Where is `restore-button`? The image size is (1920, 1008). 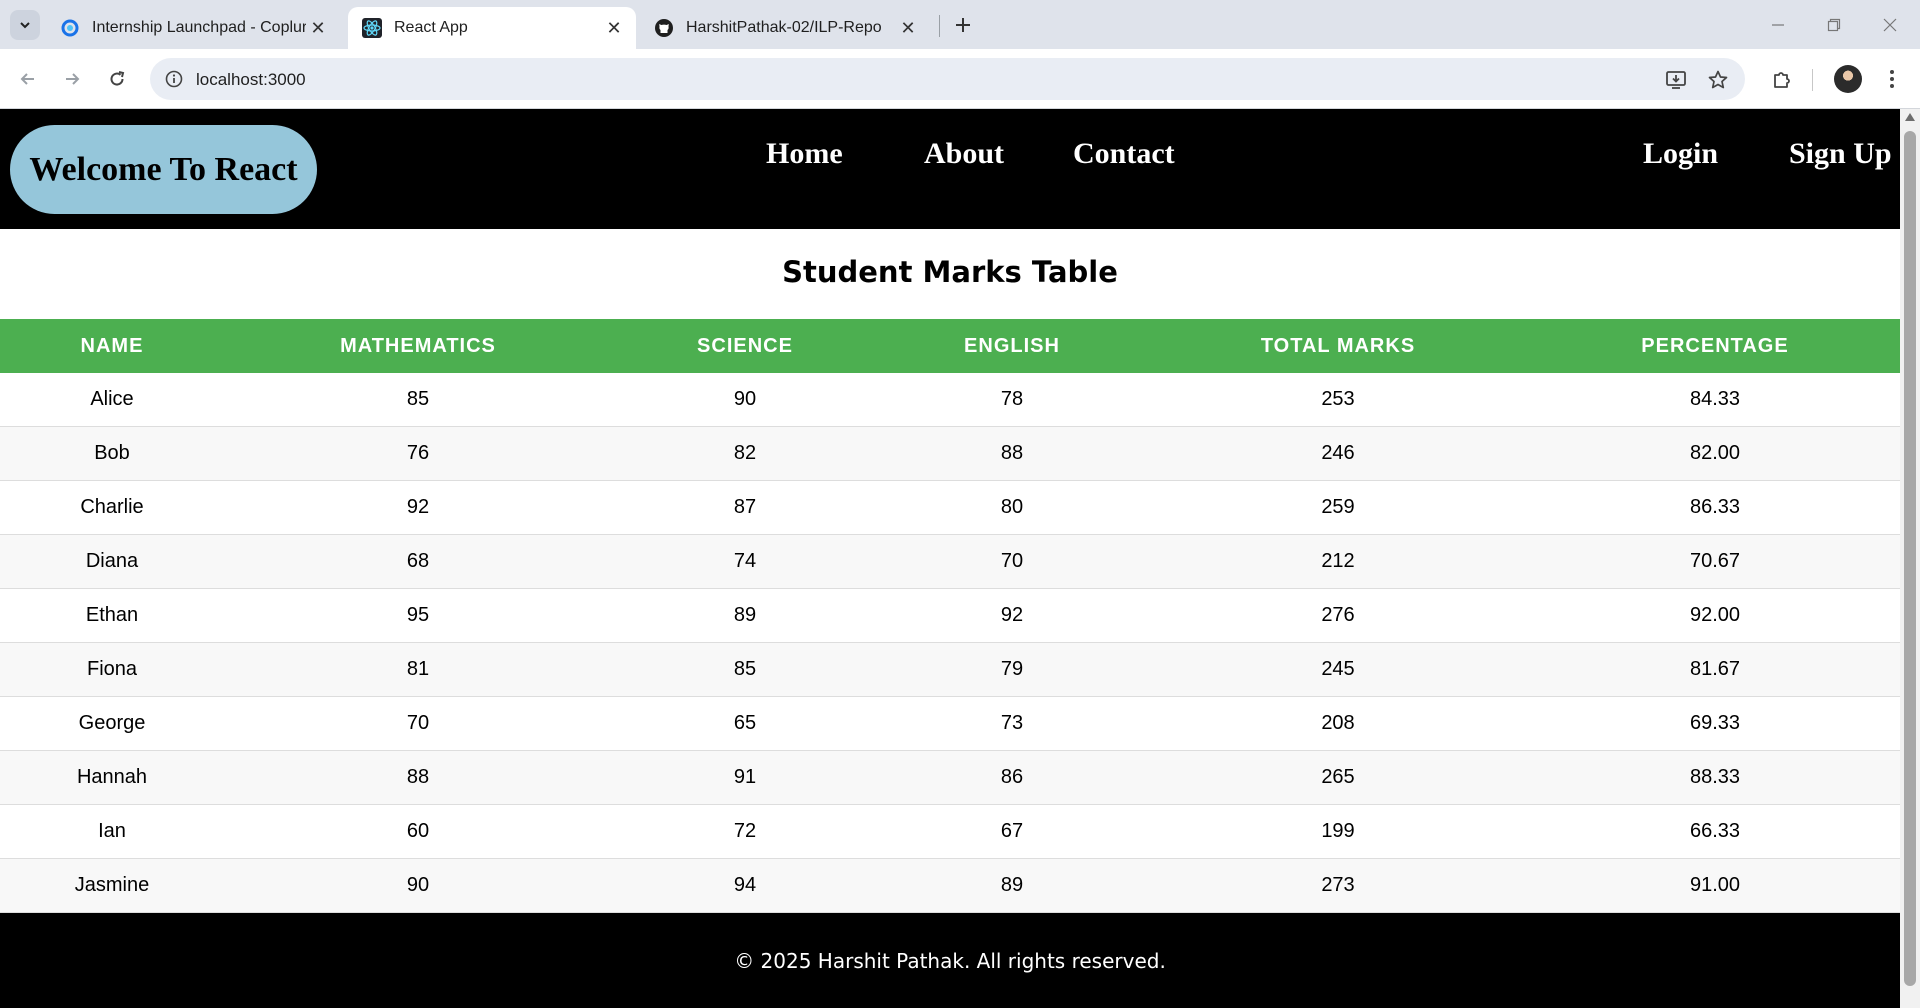 restore-button is located at coordinates (1834, 24).